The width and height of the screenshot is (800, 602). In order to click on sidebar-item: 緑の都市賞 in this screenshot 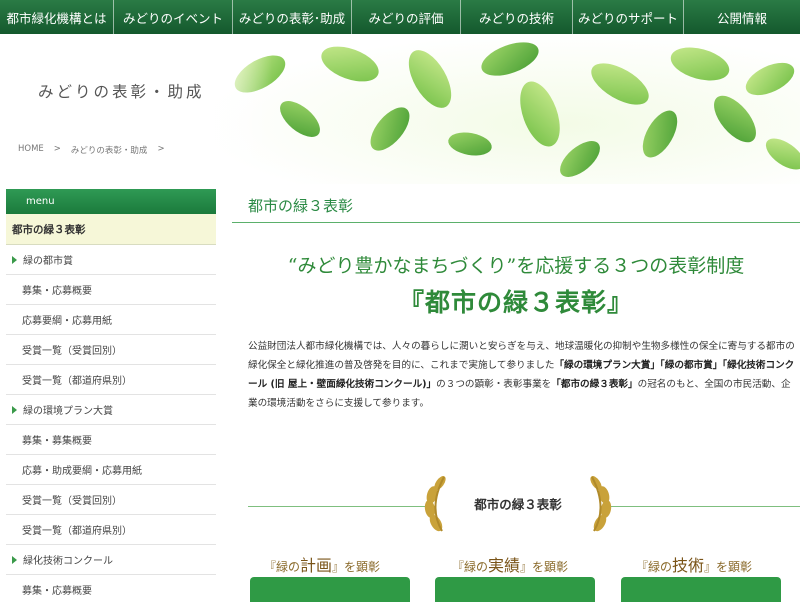, I will do `click(111, 260)`.